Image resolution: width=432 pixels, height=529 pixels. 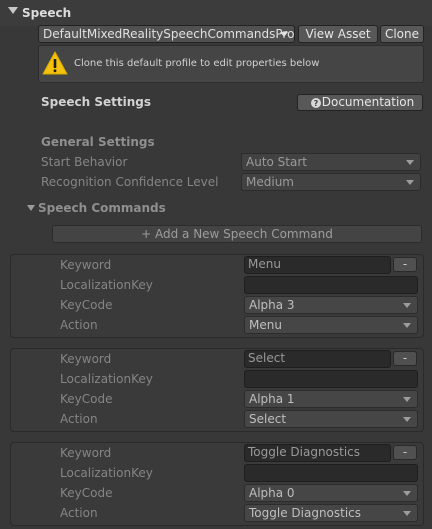 What do you see at coordinates (102, 208) in the screenshot?
I see `speech-commands-title: Speech Commands` at bounding box center [102, 208].